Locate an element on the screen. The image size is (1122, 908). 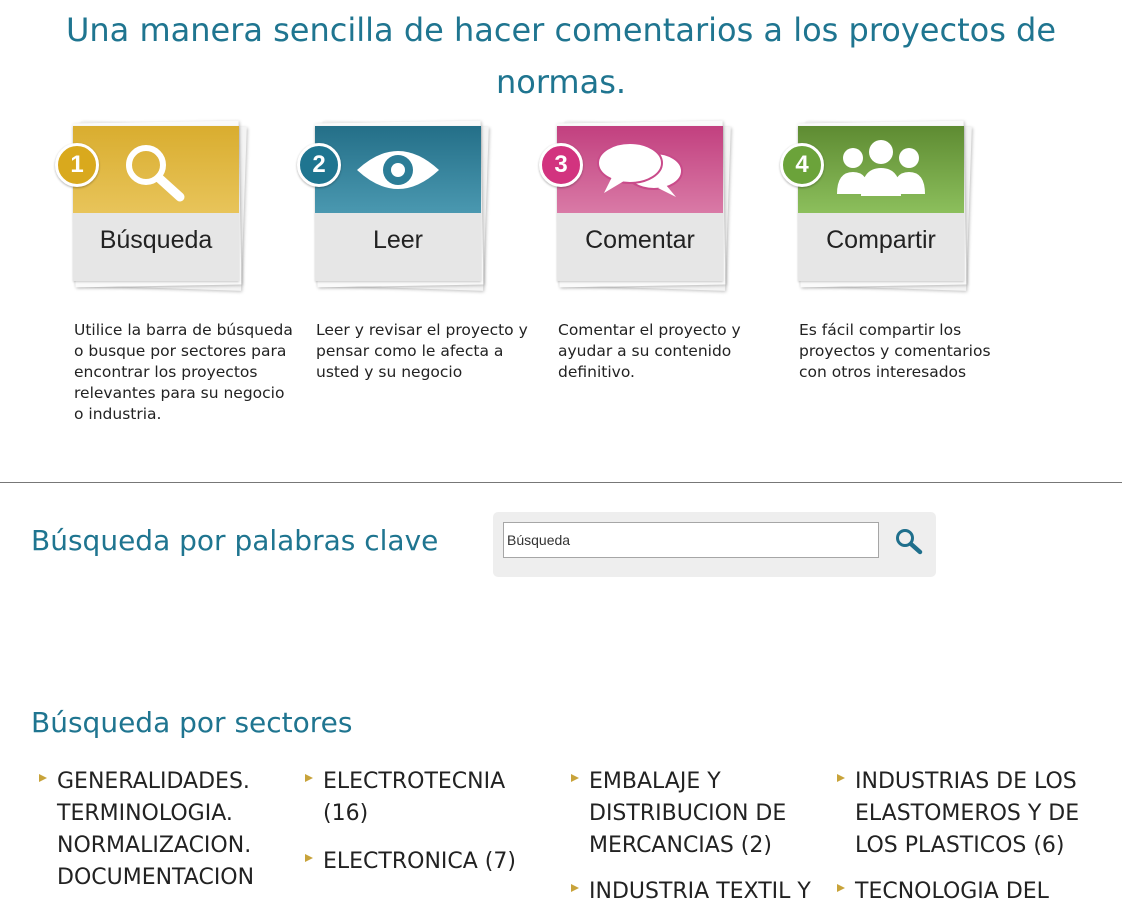
keyword-search-box is located at coordinates (714, 544).